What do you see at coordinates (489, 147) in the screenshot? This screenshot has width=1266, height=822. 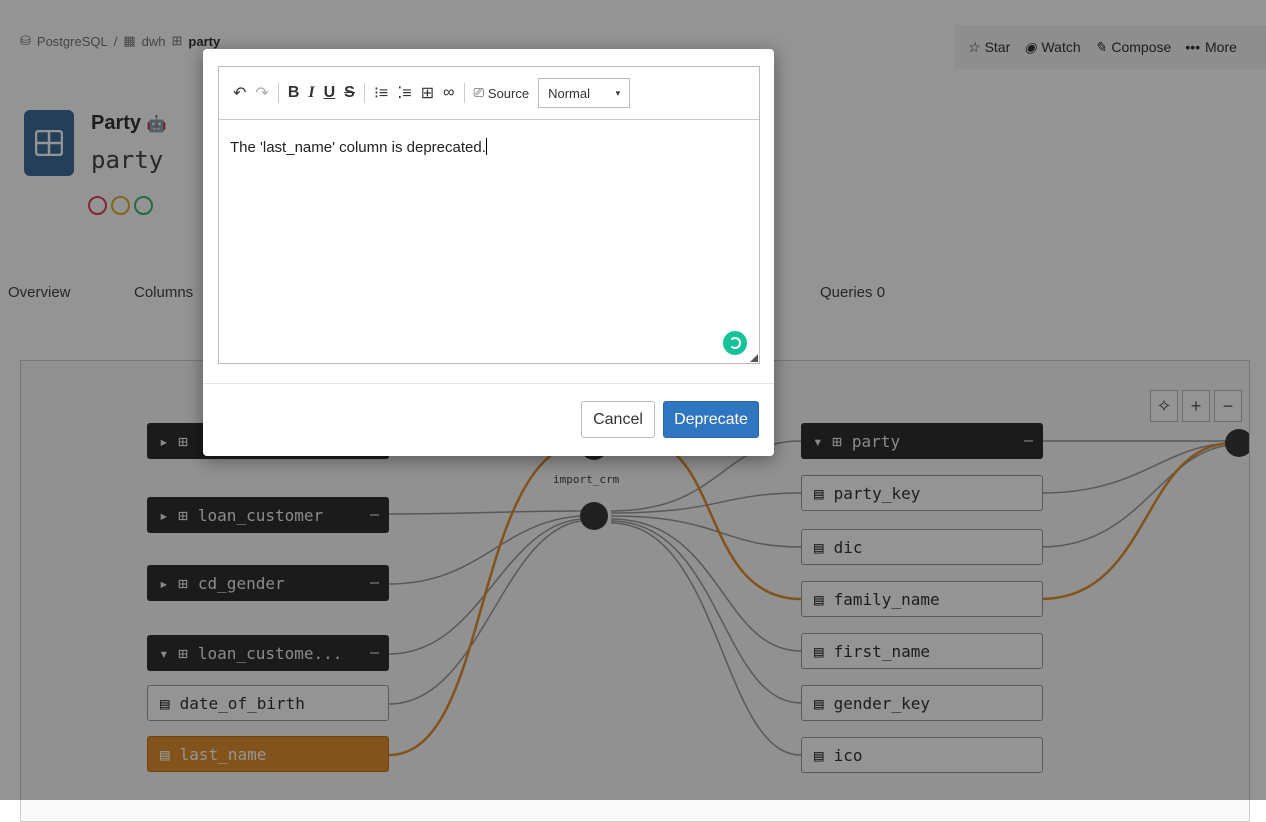 I see `editor-content: The 'last_name' column is deprecated.` at bounding box center [489, 147].